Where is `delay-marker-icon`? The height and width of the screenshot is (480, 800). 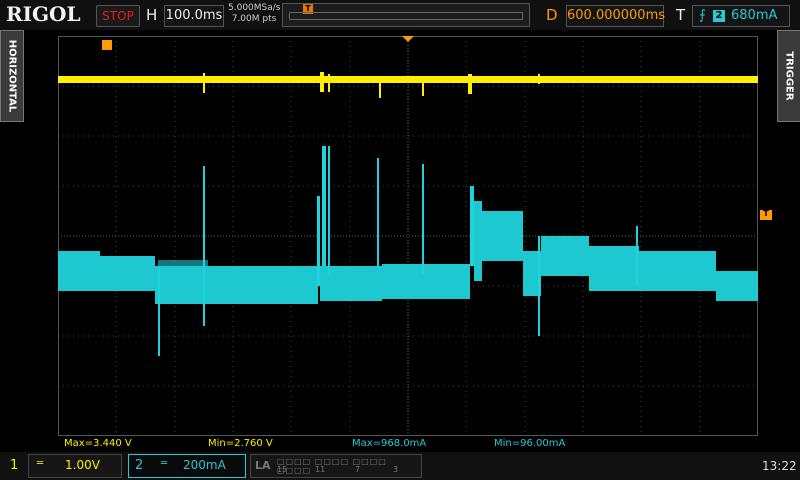
delay-marker-icon is located at coordinates (107, 45).